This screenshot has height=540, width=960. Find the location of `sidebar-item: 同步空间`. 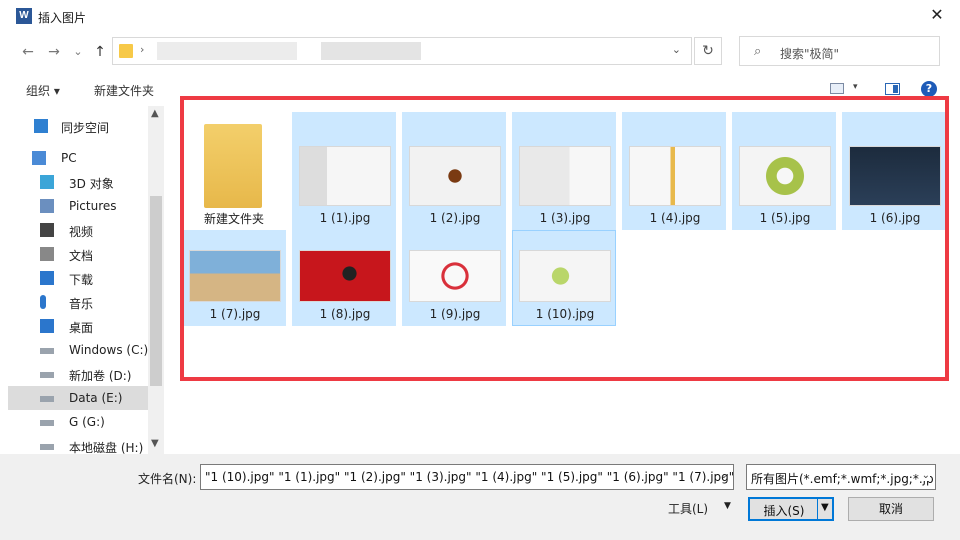

sidebar-item: 同步空间 is located at coordinates (78, 126).